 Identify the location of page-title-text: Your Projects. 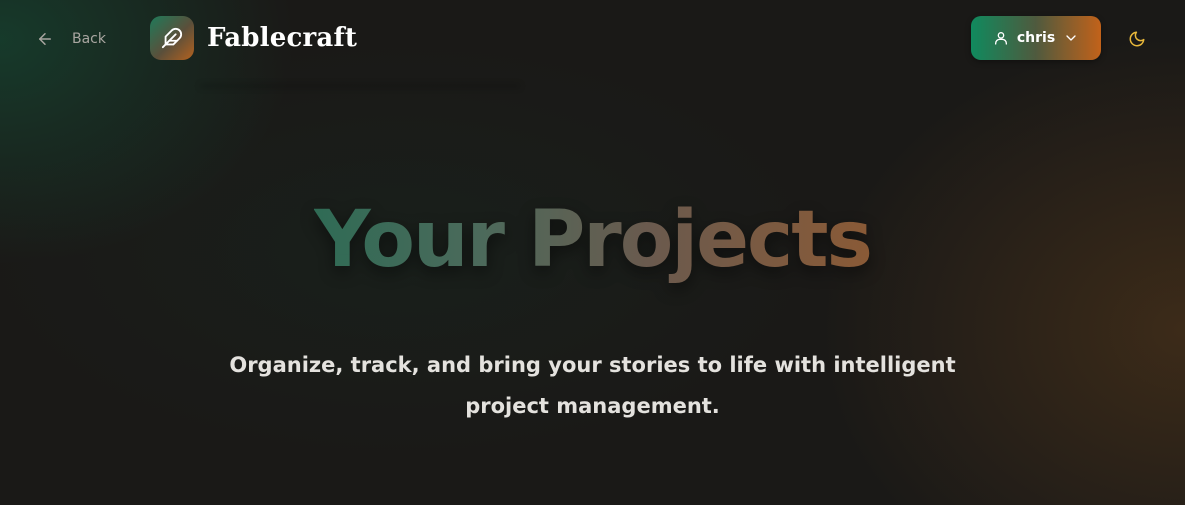
(593, 240).